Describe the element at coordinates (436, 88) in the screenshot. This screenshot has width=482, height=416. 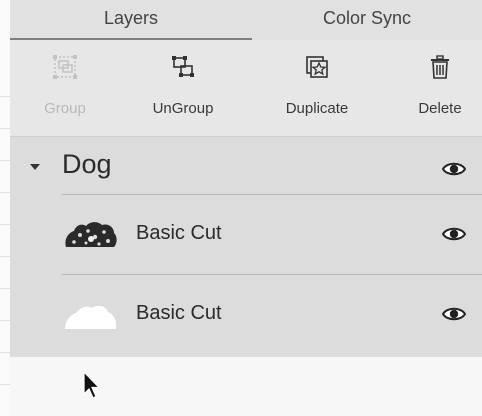
I see `delete-button: Delete` at that location.